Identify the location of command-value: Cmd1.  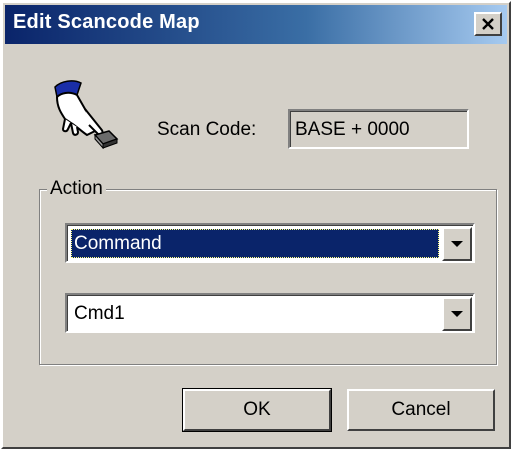
(99, 313).